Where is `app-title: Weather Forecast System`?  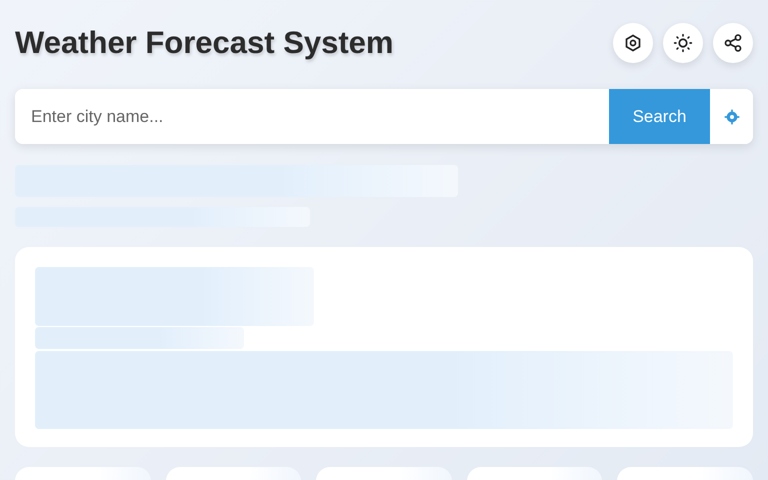
app-title: Weather Forecast System is located at coordinates (204, 43).